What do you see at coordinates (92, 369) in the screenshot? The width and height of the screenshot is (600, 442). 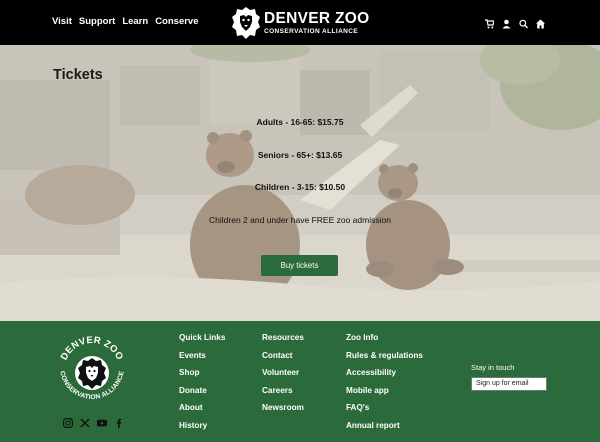 I see `zoo-badge-logo: DENVER ZOO CONSERVATION ALLIANCE` at bounding box center [92, 369].